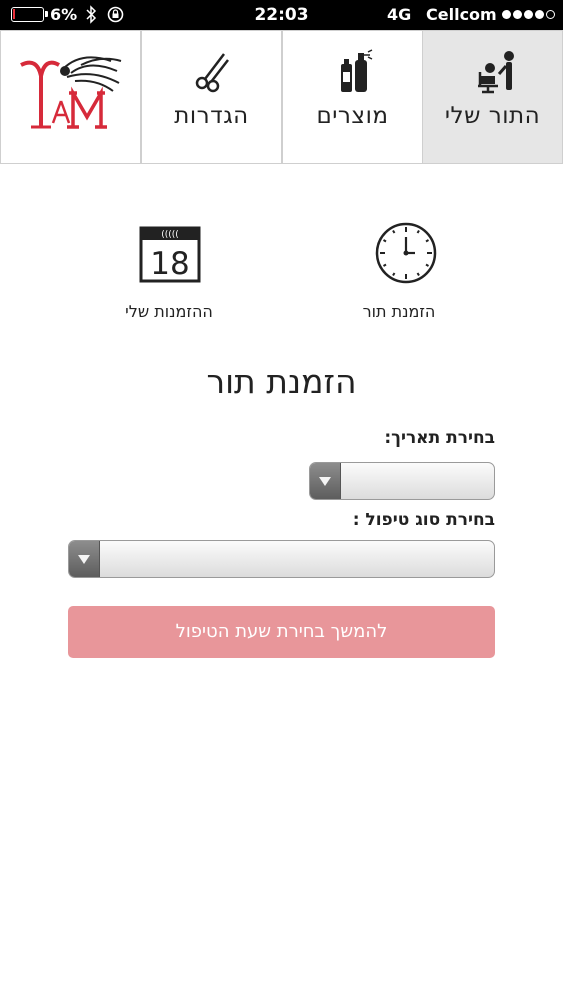  What do you see at coordinates (496, 72) in the screenshot?
I see `haircut-chair-icon` at bounding box center [496, 72].